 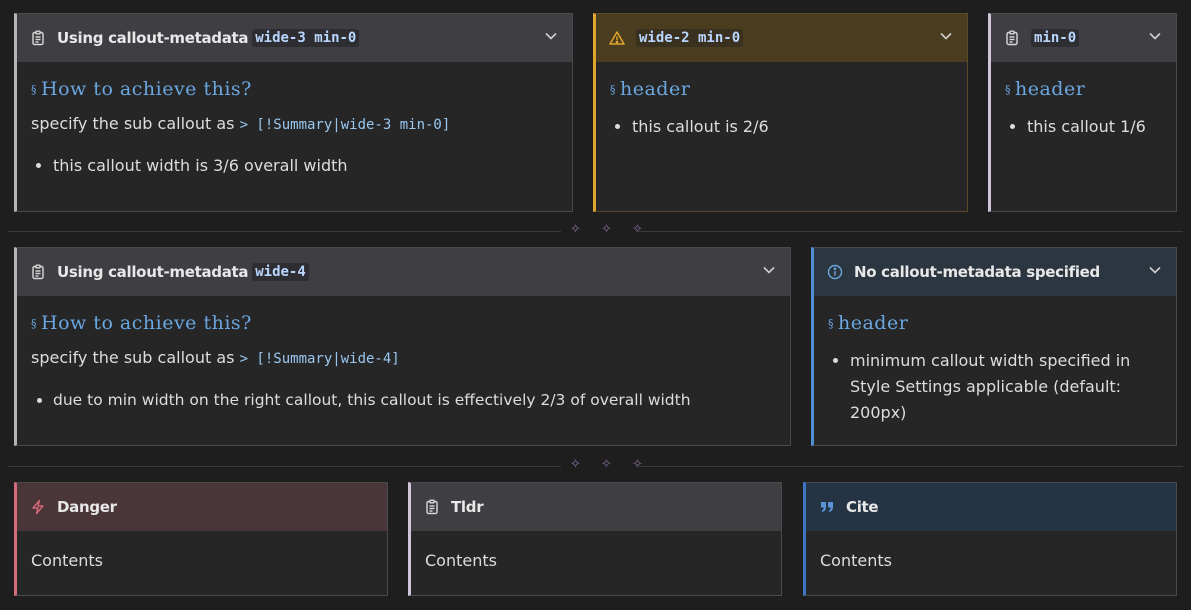 I want to click on callout-title: Using callout-metadata wide-4, so click(x=403, y=272).